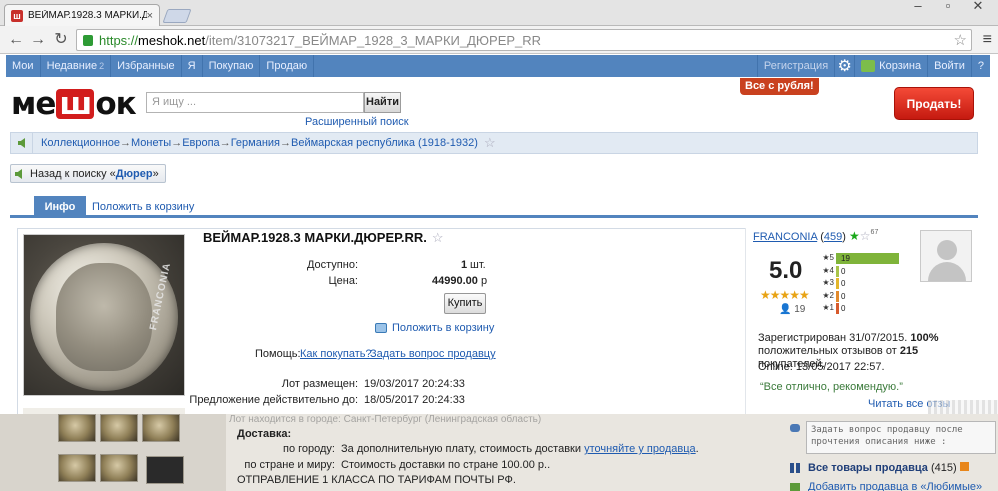 The height and width of the screenshot is (491, 998). I want to click on back-arrow-icon: ←, so click(16, 40).